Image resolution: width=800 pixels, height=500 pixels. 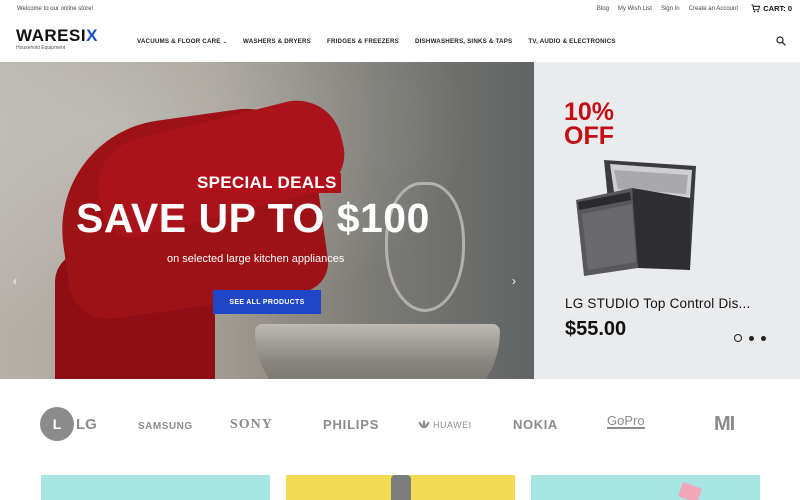 I want to click on search-icon, so click(x=781, y=41).